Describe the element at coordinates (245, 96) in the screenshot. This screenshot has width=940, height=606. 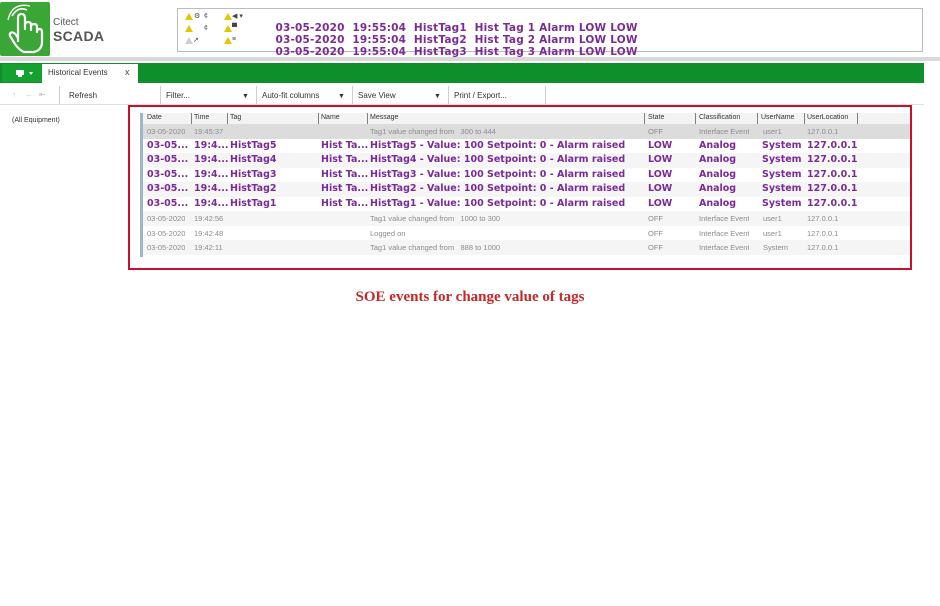
I see `filter-chevron-down-icon: ▼` at that location.